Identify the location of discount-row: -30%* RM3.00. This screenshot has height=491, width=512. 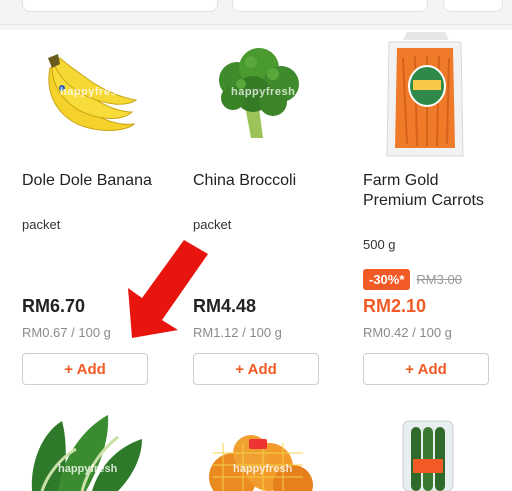
(412, 279).